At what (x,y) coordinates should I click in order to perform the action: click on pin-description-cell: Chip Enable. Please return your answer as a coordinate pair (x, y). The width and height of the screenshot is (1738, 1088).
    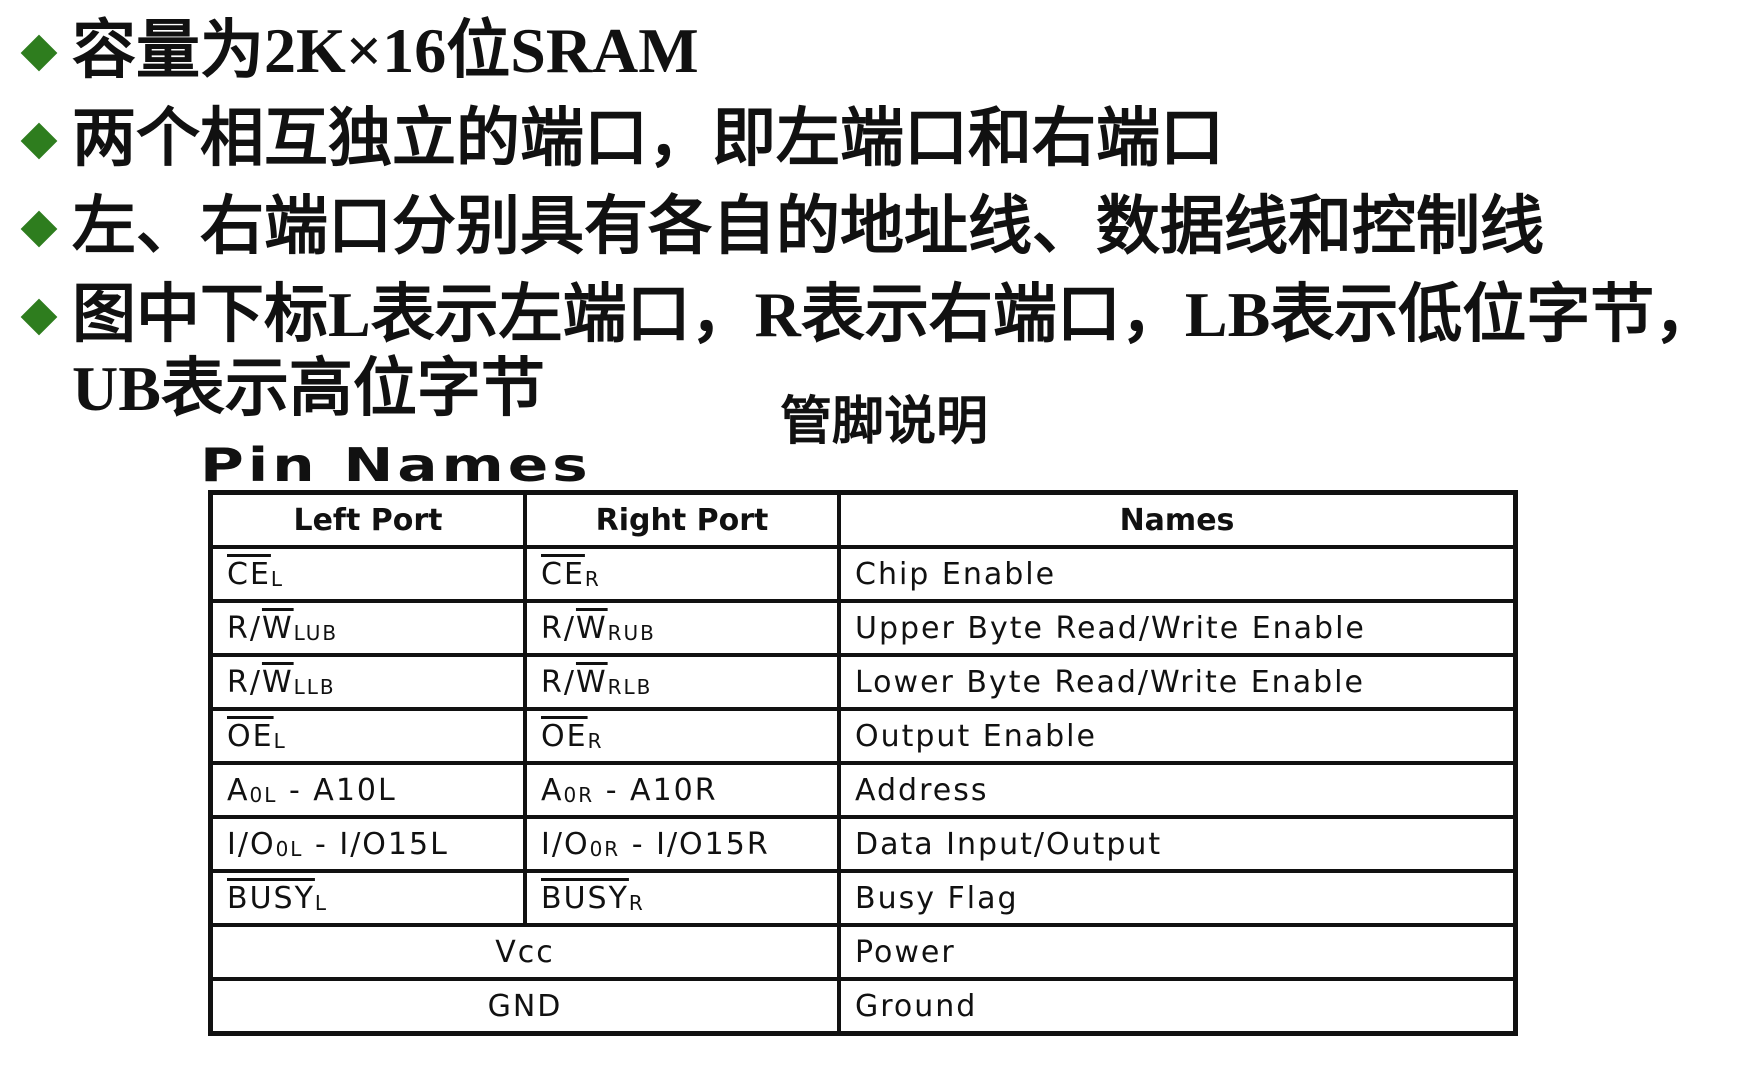
    Looking at the image, I should click on (1177, 574).